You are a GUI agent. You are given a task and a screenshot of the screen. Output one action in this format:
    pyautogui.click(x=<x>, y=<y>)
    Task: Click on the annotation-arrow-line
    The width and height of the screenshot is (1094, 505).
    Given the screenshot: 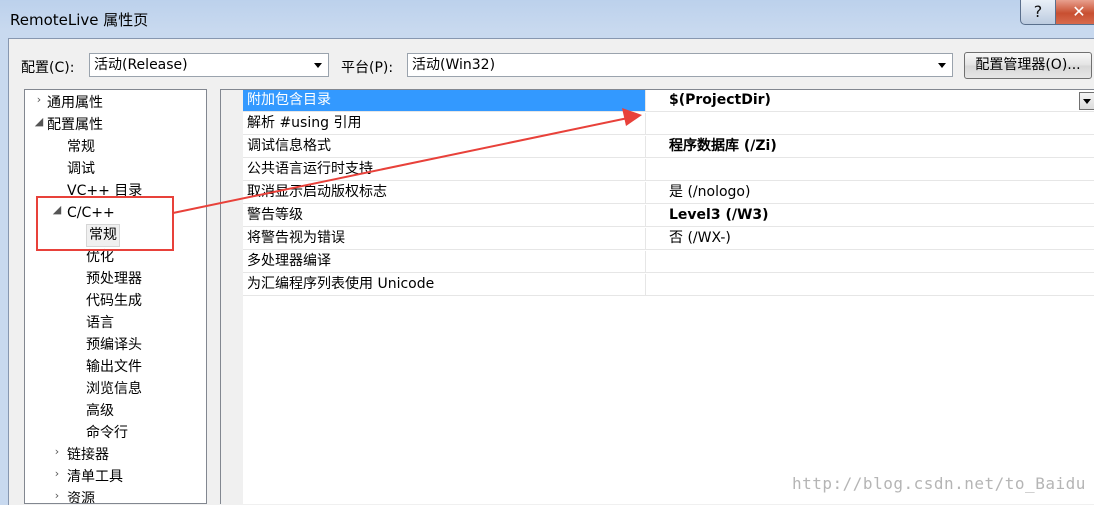 What is the action you would take?
    pyautogui.click(x=400, y=165)
    